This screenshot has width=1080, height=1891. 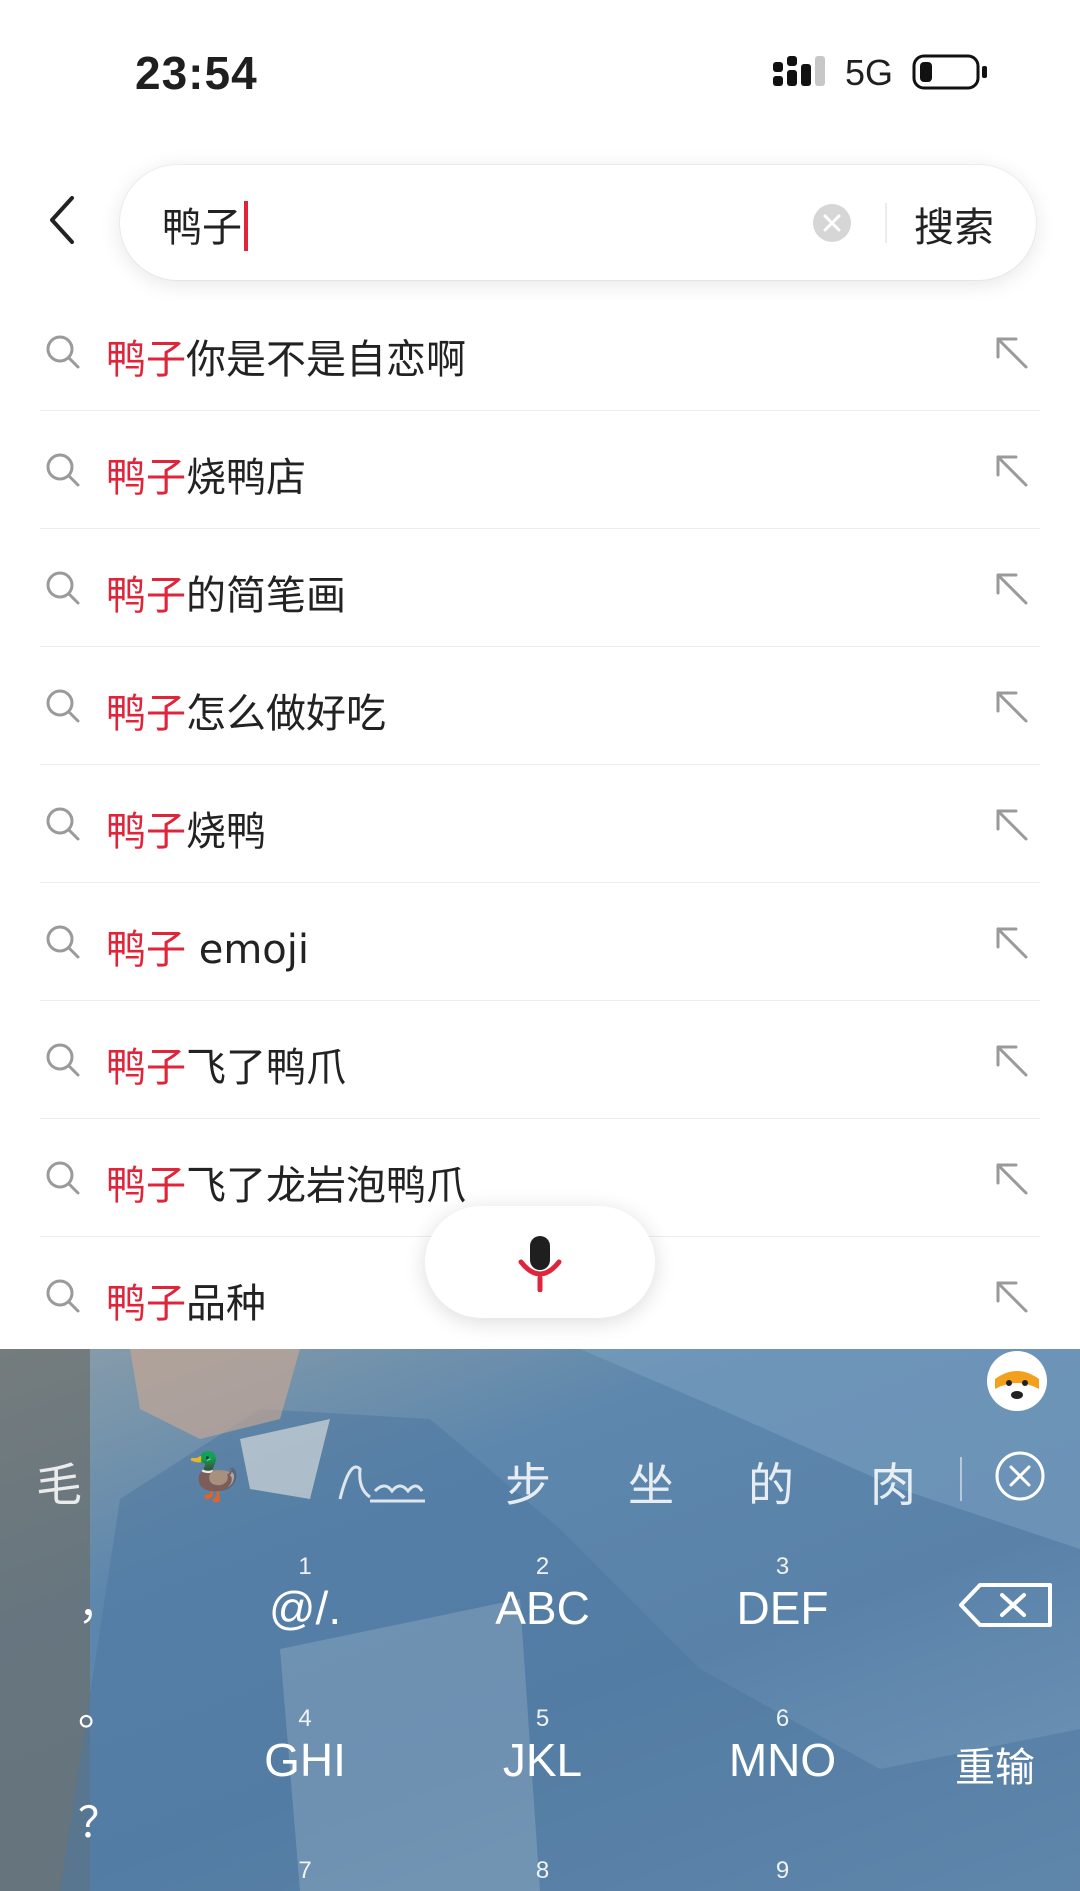 What do you see at coordinates (1006, 1605) in the screenshot?
I see `backspace-icon` at bounding box center [1006, 1605].